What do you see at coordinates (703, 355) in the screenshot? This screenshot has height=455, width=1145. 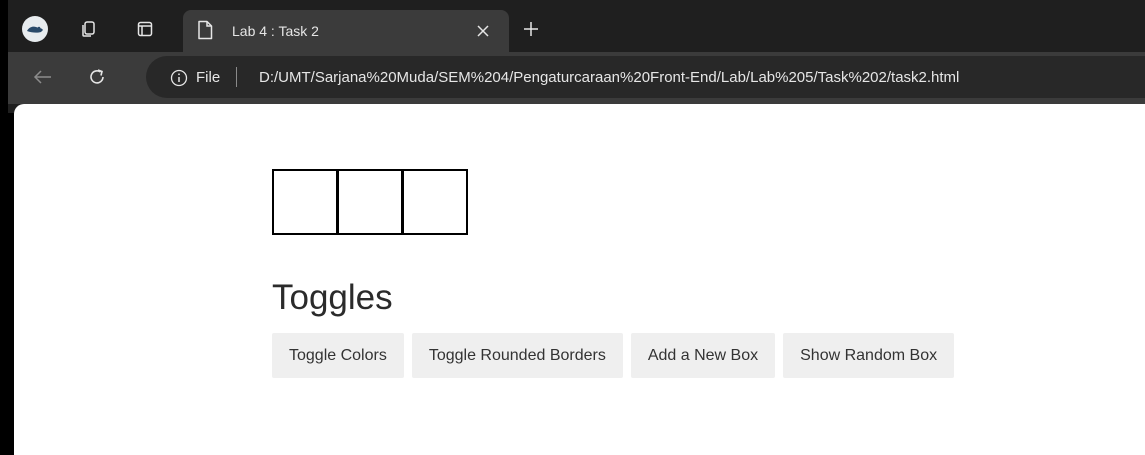 I see `add-new-box-button: Add a New Box` at bounding box center [703, 355].